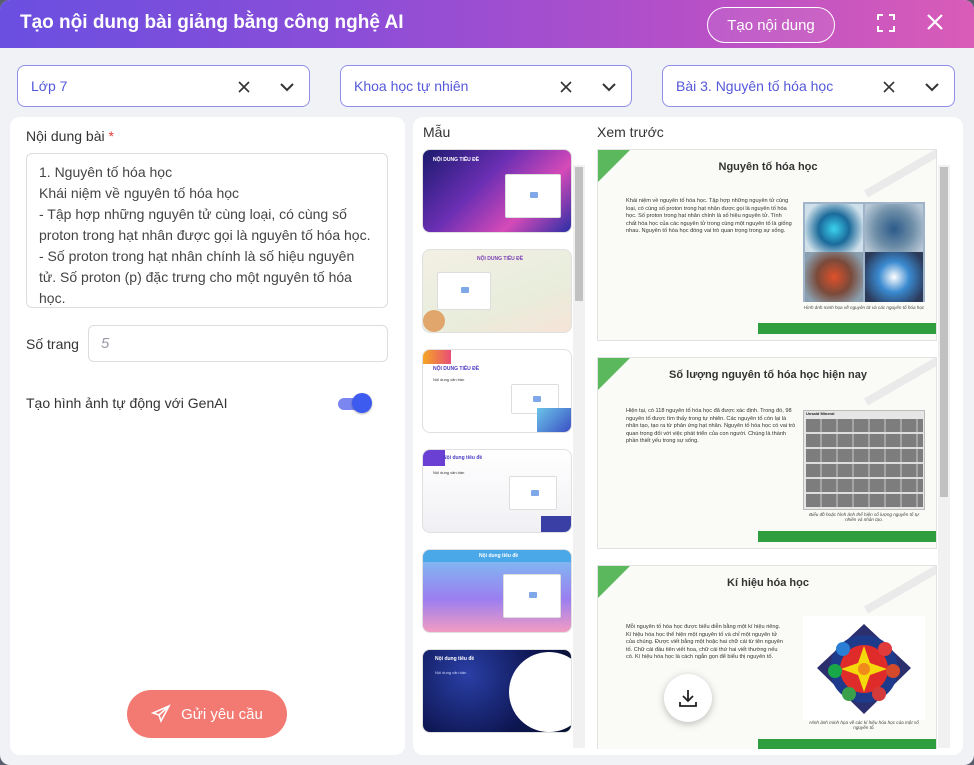 The image size is (974, 765). What do you see at coordinates (434, 321) in the screenshot?
I see `decor-flower` at bounding box center [434, 321].